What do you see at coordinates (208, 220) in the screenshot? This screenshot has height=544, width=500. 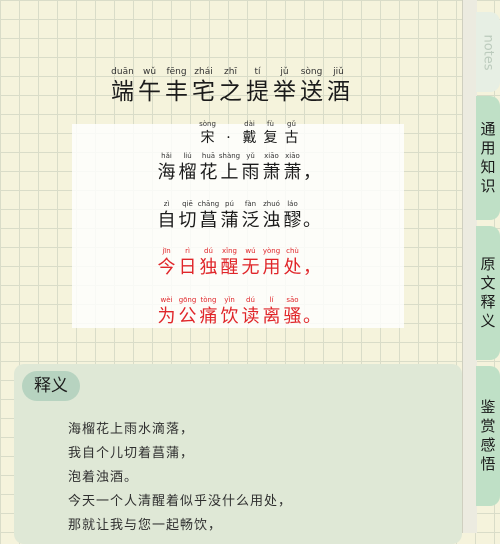 I see `hanzi: 菖` at bounding box center [208, 220].